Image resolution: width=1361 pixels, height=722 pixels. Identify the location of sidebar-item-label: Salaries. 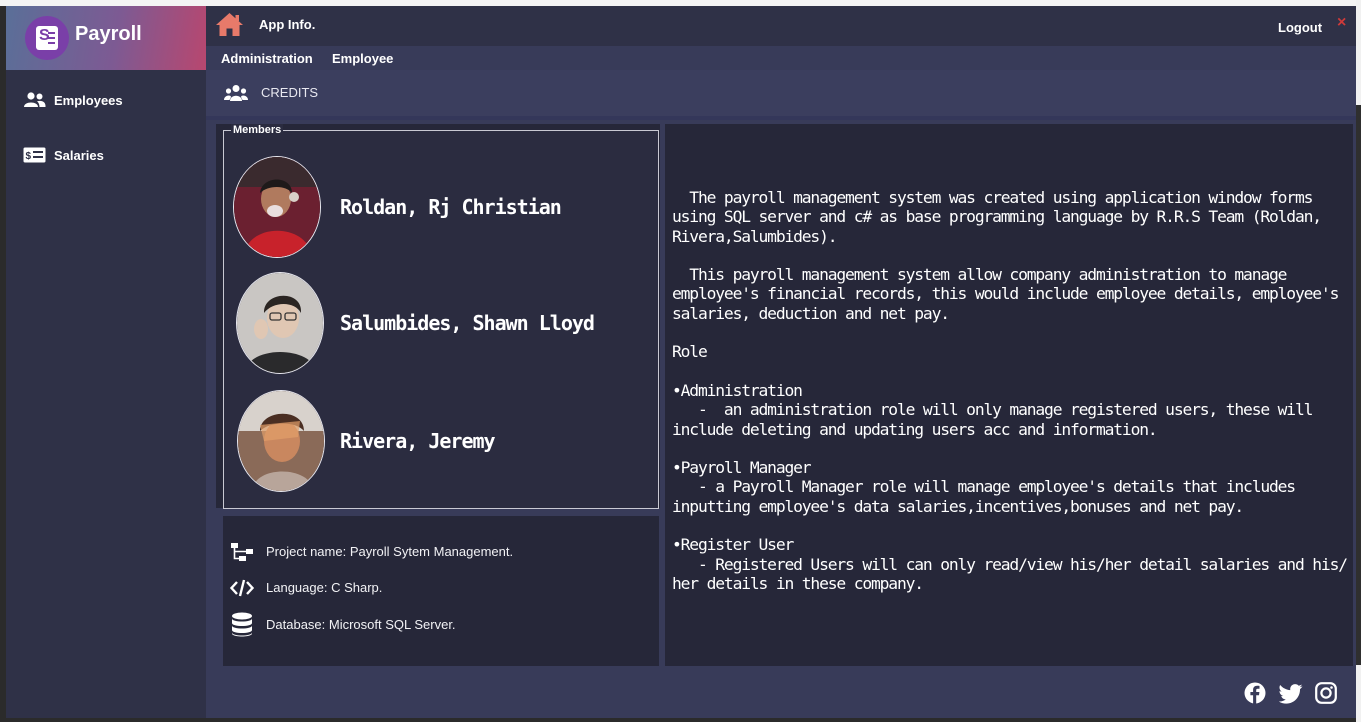
(79, 155).